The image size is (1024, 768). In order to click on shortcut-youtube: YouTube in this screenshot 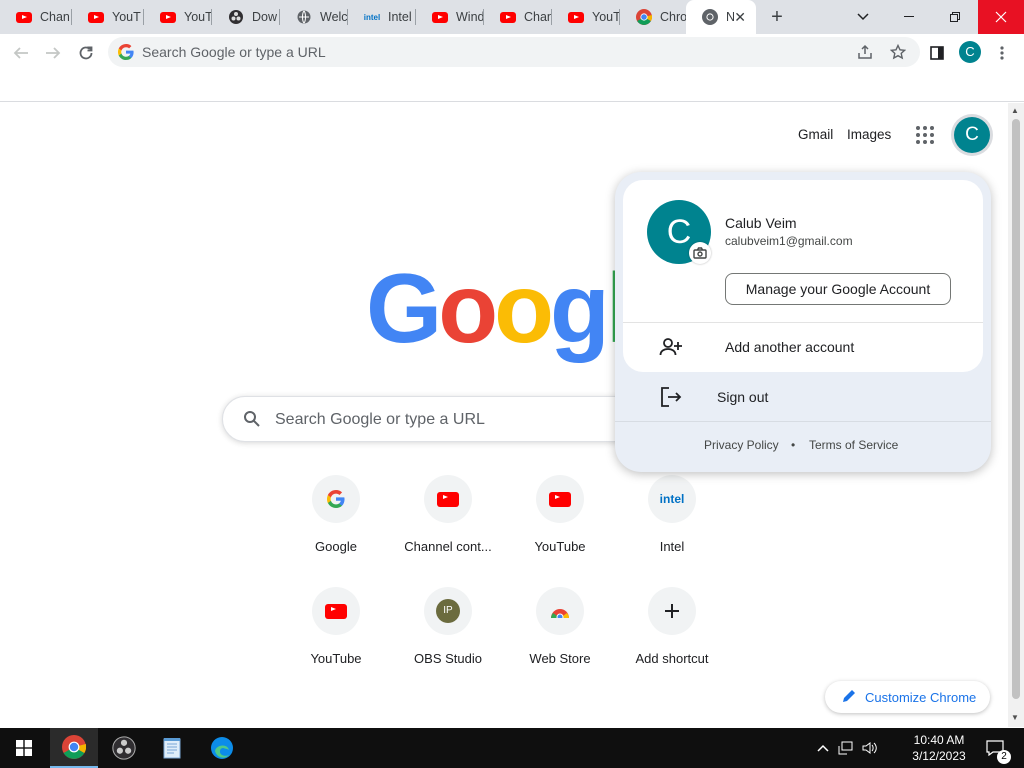, I will do `click(560, 531)`.